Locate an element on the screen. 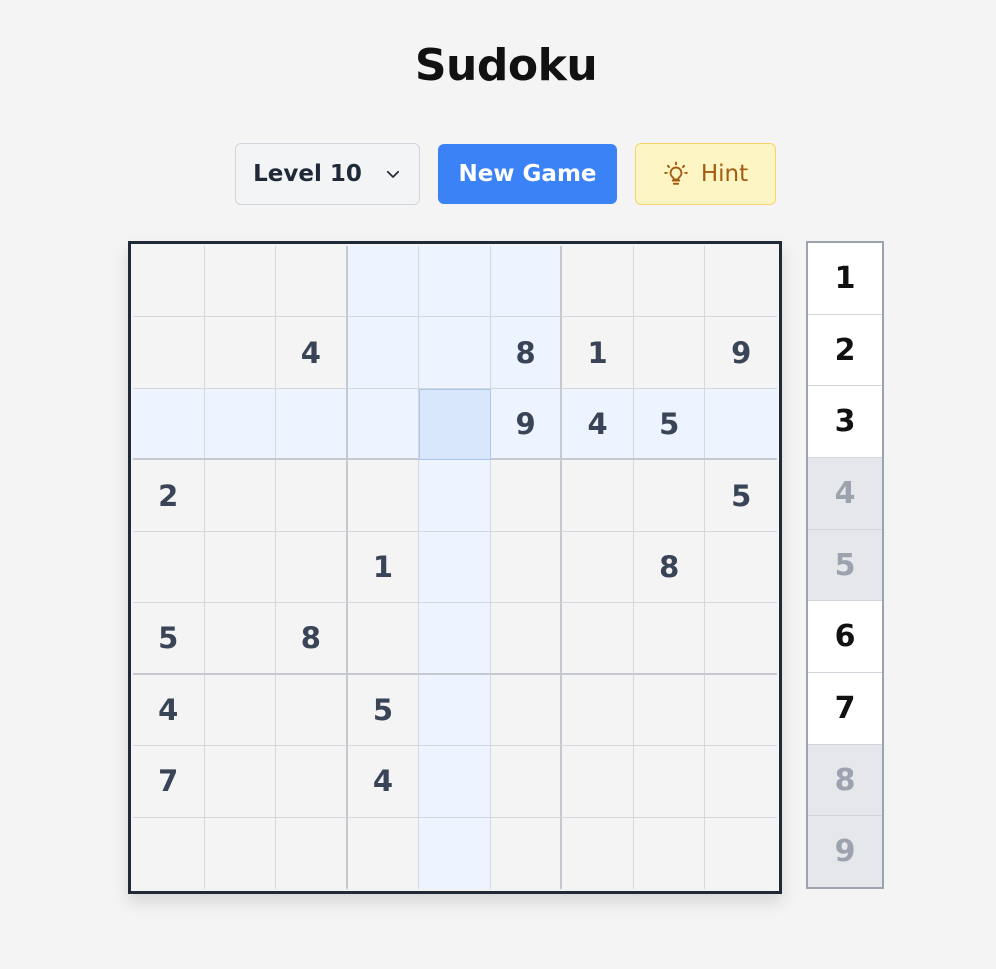  number-button-6: 6 is located at coordinates (845, 637).